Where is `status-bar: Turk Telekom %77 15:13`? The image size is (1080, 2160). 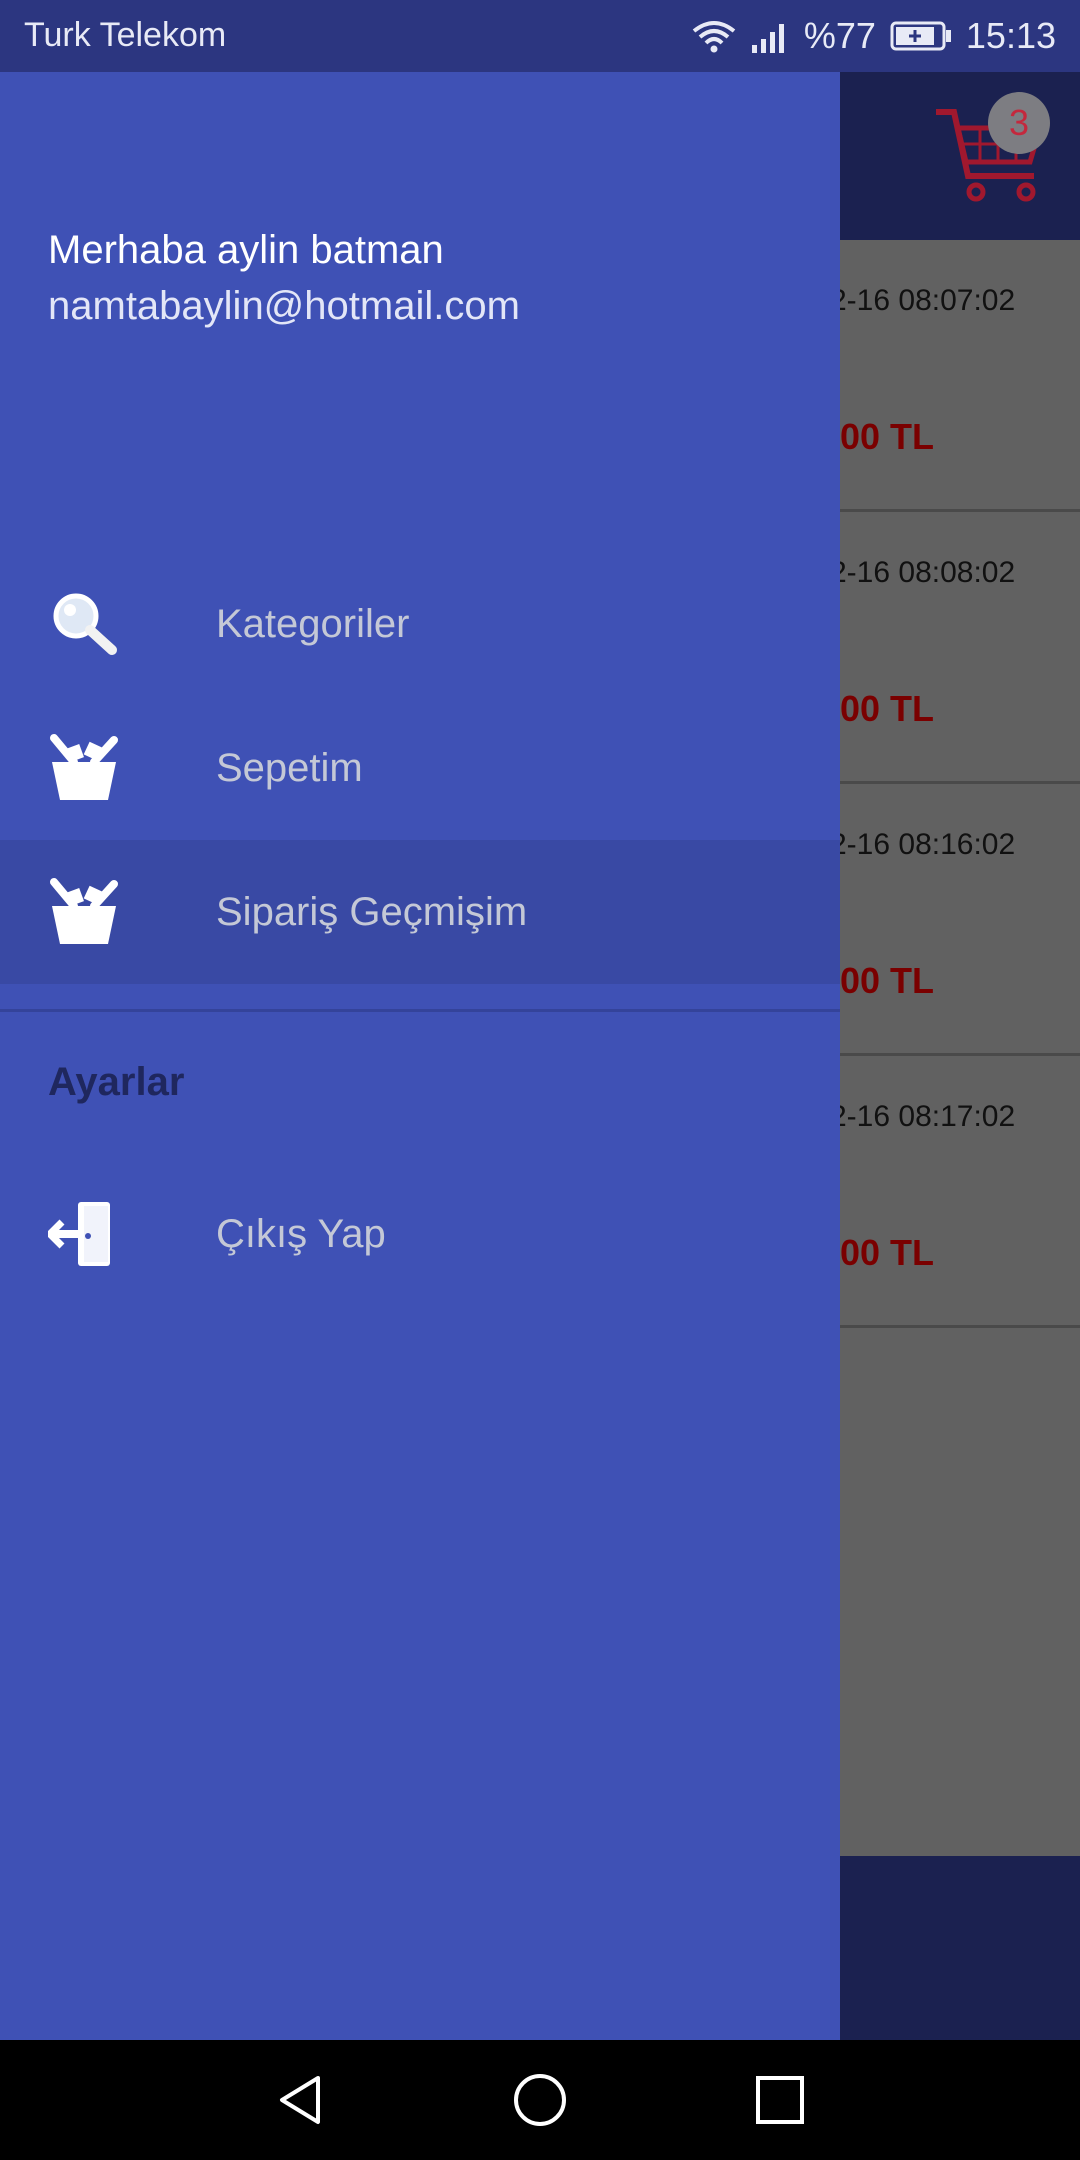
status-bar: Turk Telekom %77 15:13 is located at coordinates (540, 36).